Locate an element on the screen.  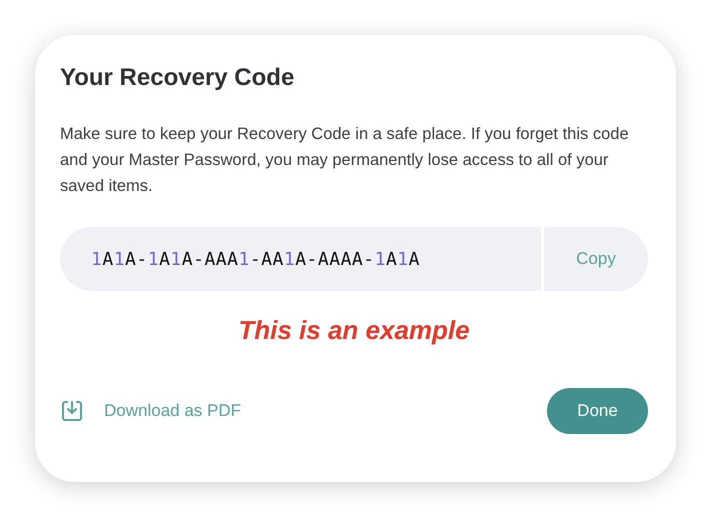
dialog-title: Your Recovery Code is located at coordinates (178, 78).